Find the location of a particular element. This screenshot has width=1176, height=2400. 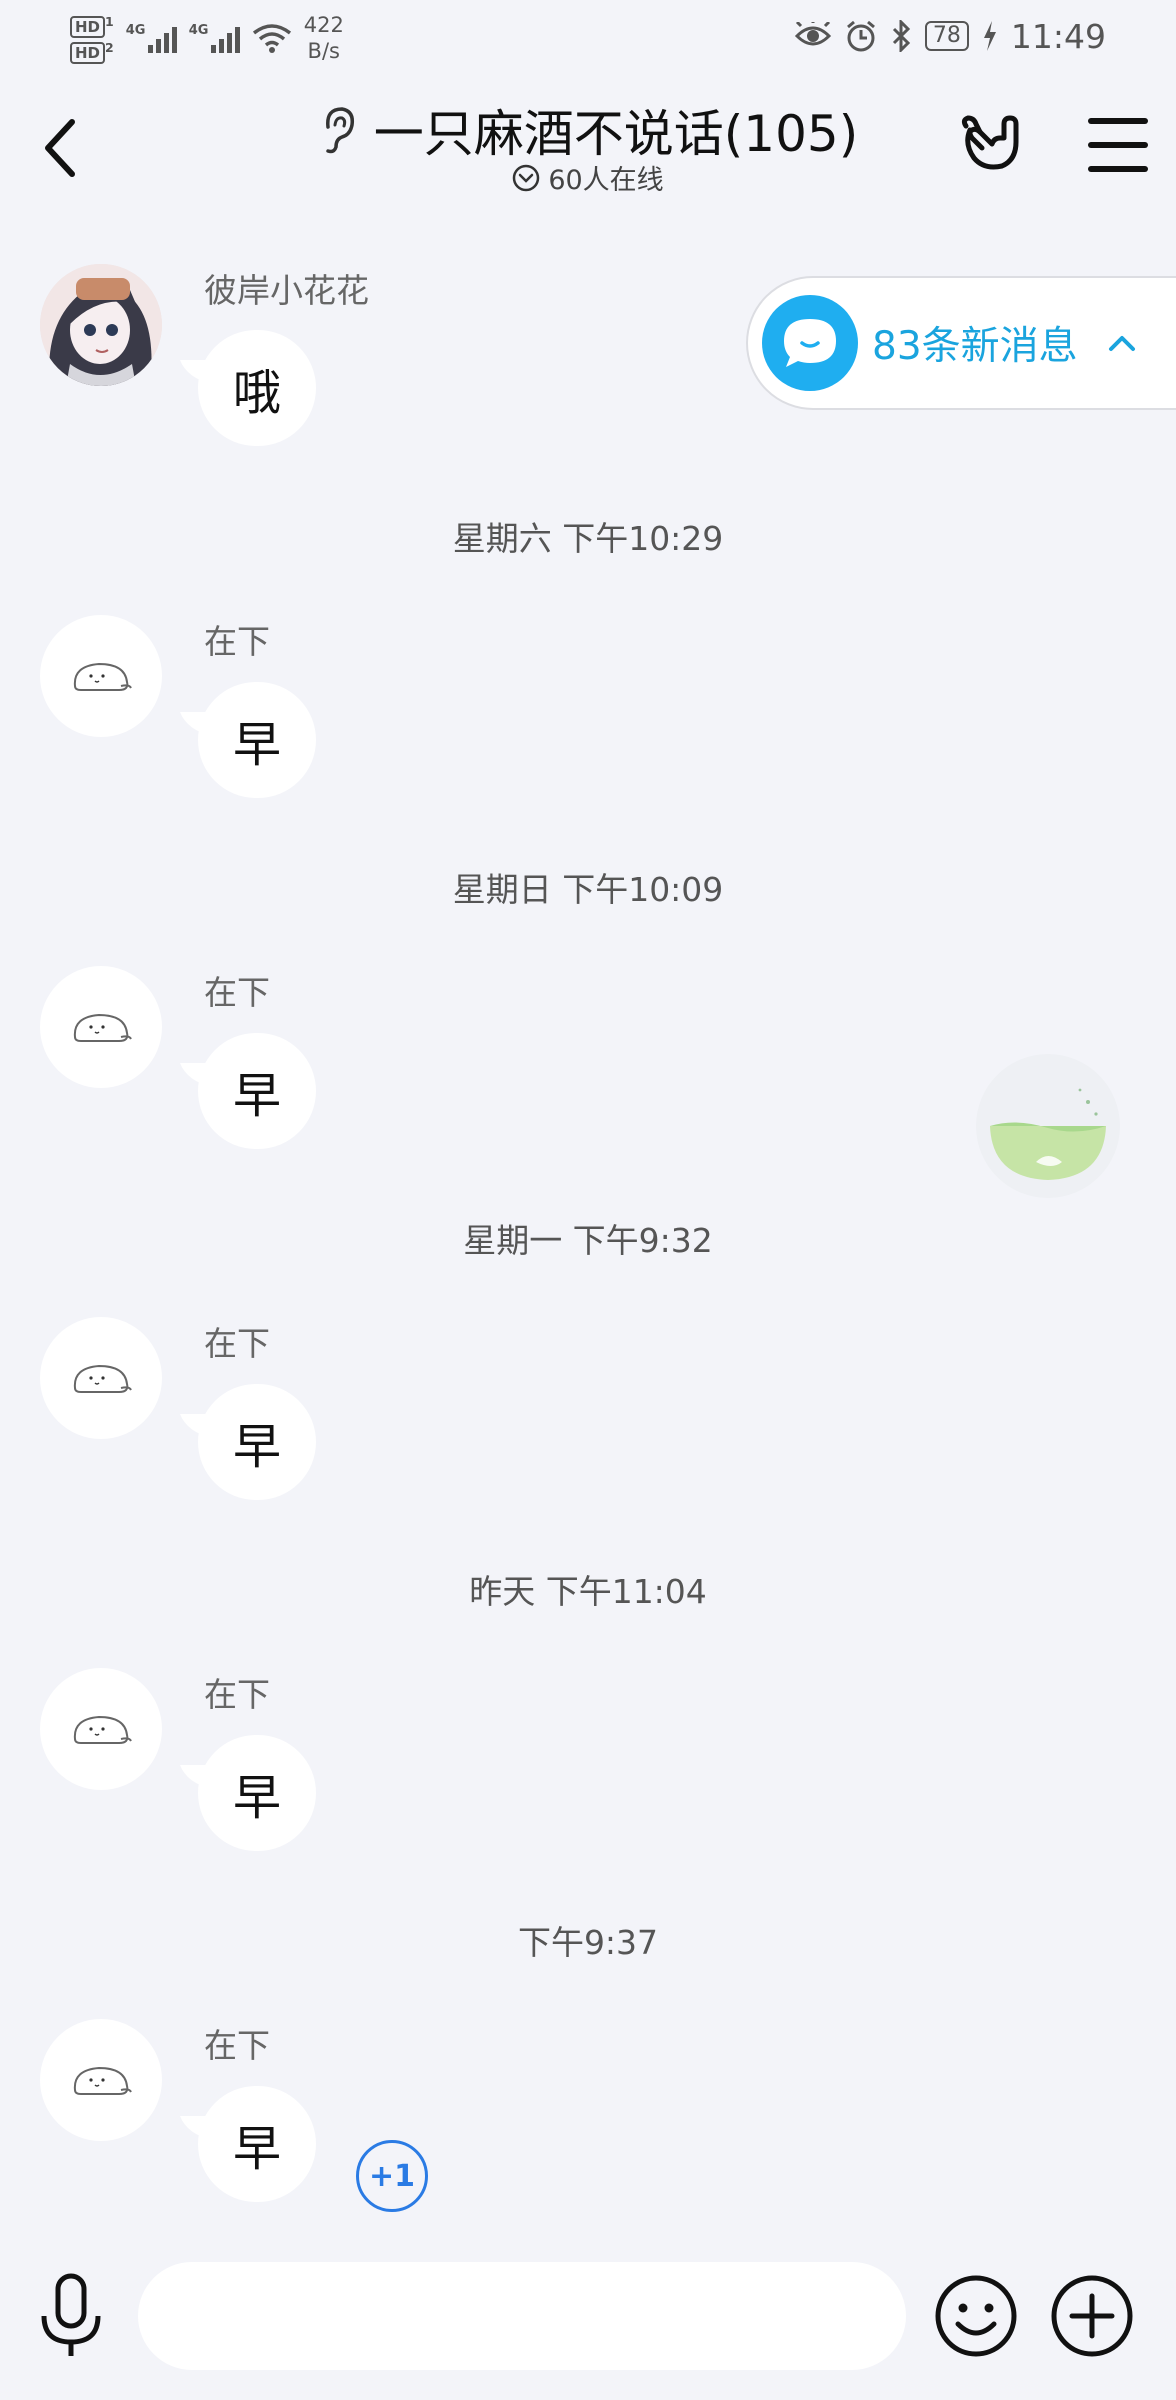

status-bar-left: HD 1 HD 2 4G 4G 422 B/s is located at coordinates (207, 38).